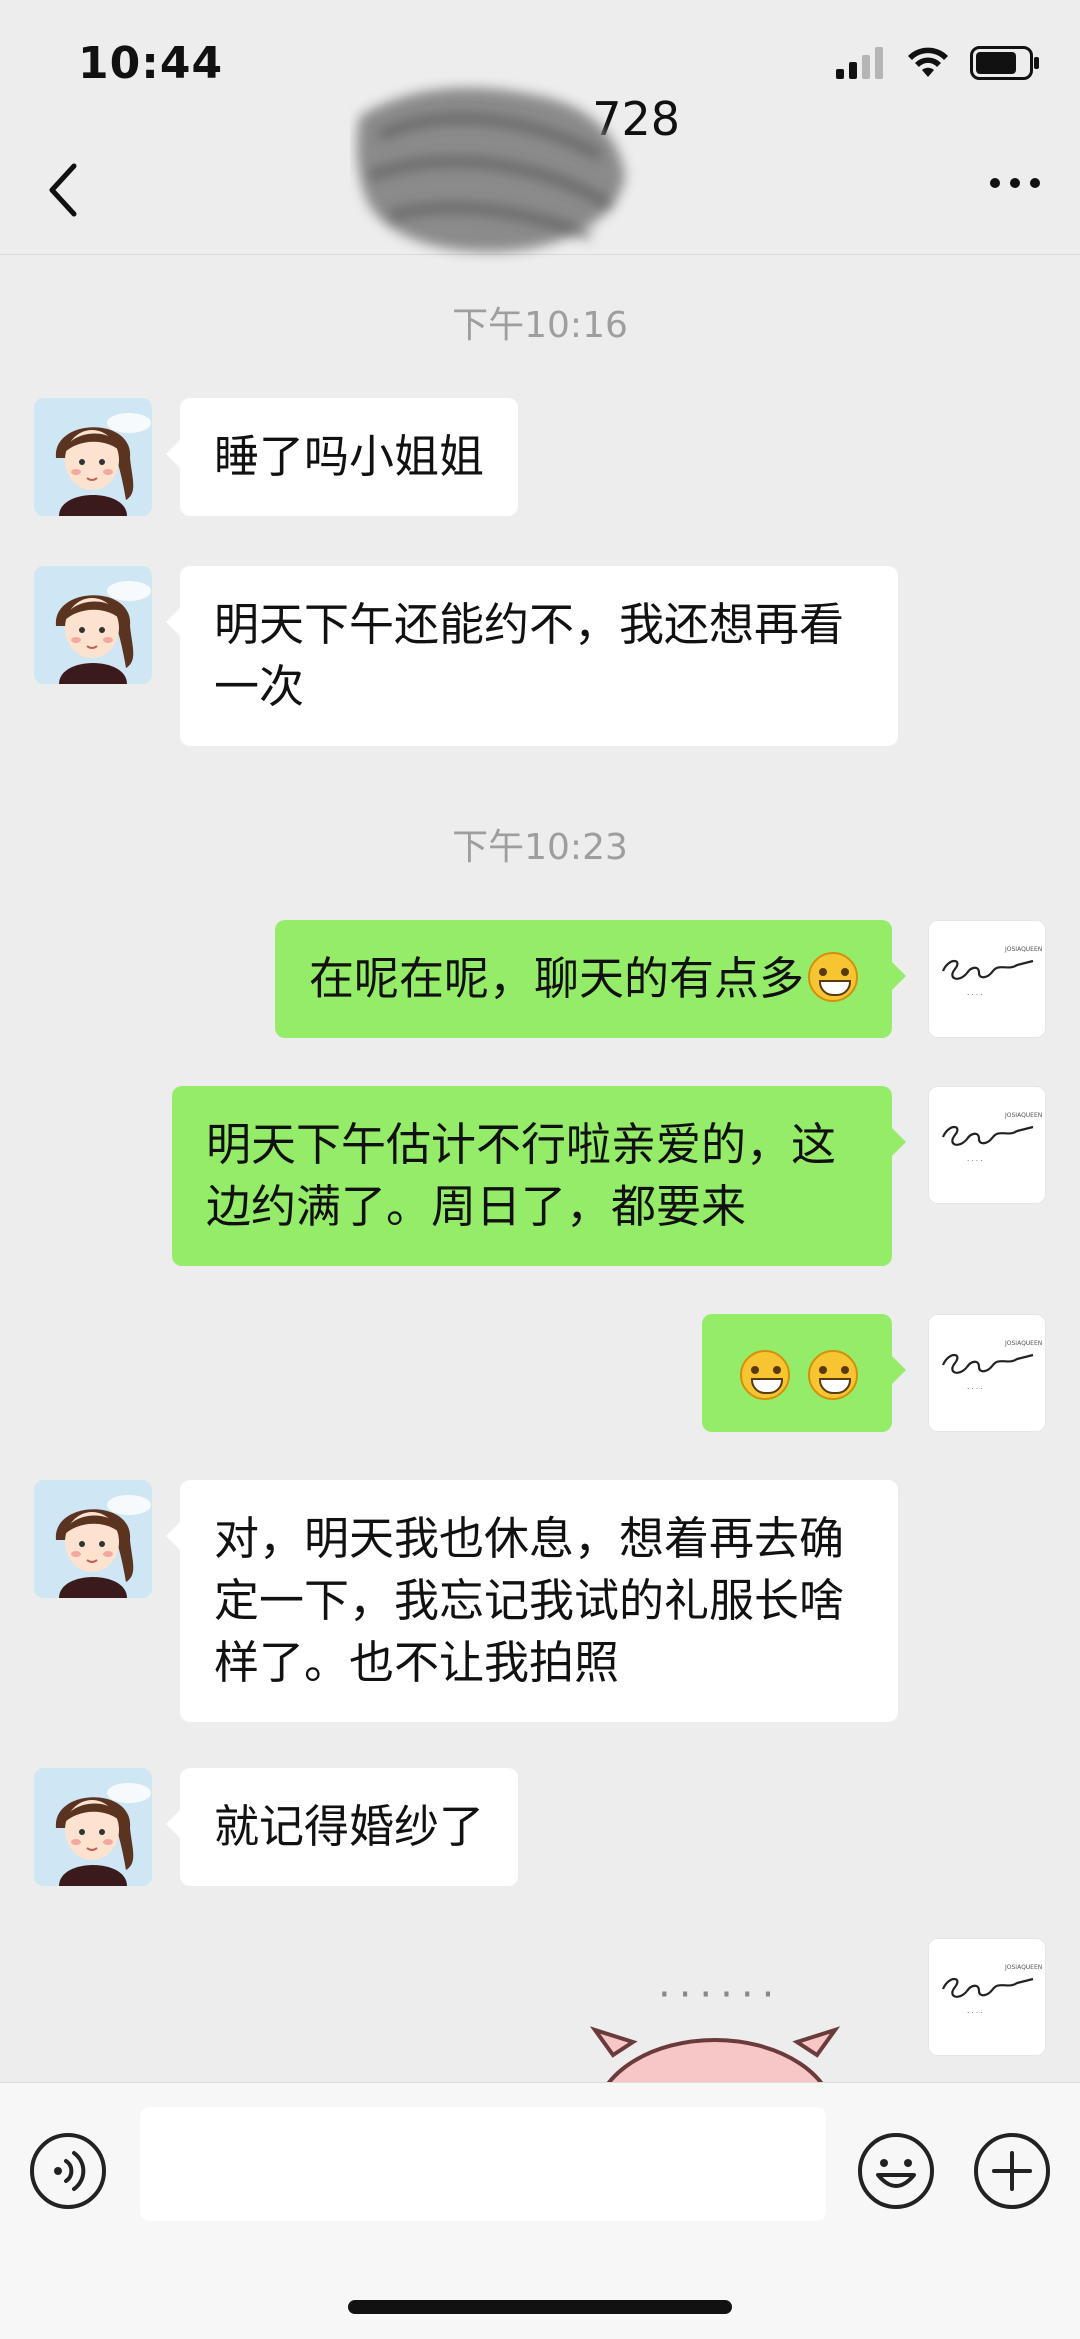  I want to click on home-indicator, so click(540, 2307).